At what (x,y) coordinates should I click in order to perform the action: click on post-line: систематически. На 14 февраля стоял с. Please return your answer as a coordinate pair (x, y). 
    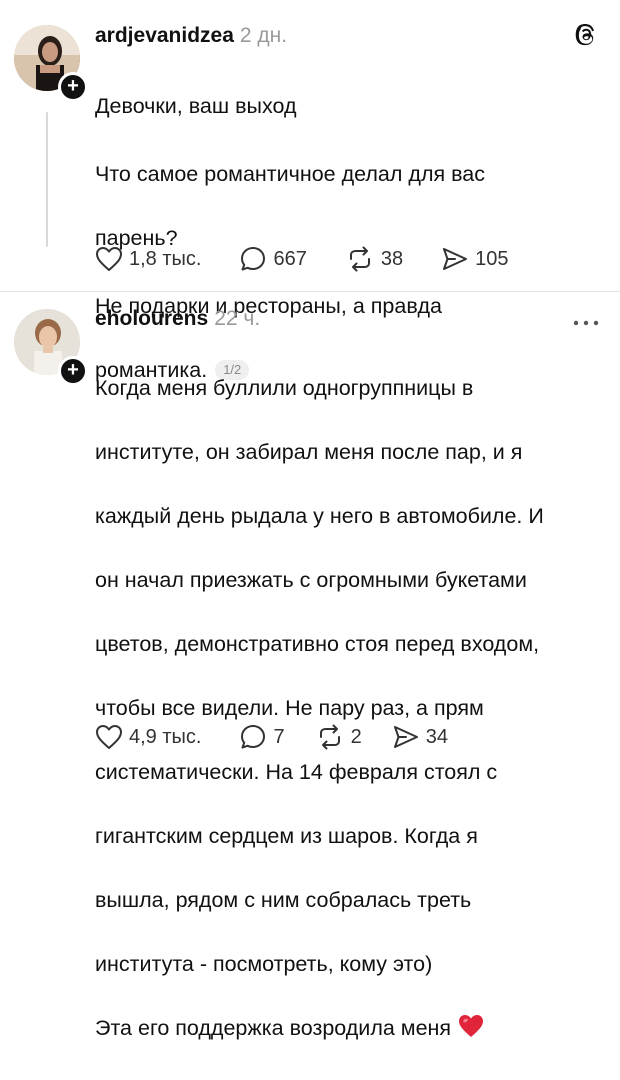
    Looking at the image, I should click on (296, 772).